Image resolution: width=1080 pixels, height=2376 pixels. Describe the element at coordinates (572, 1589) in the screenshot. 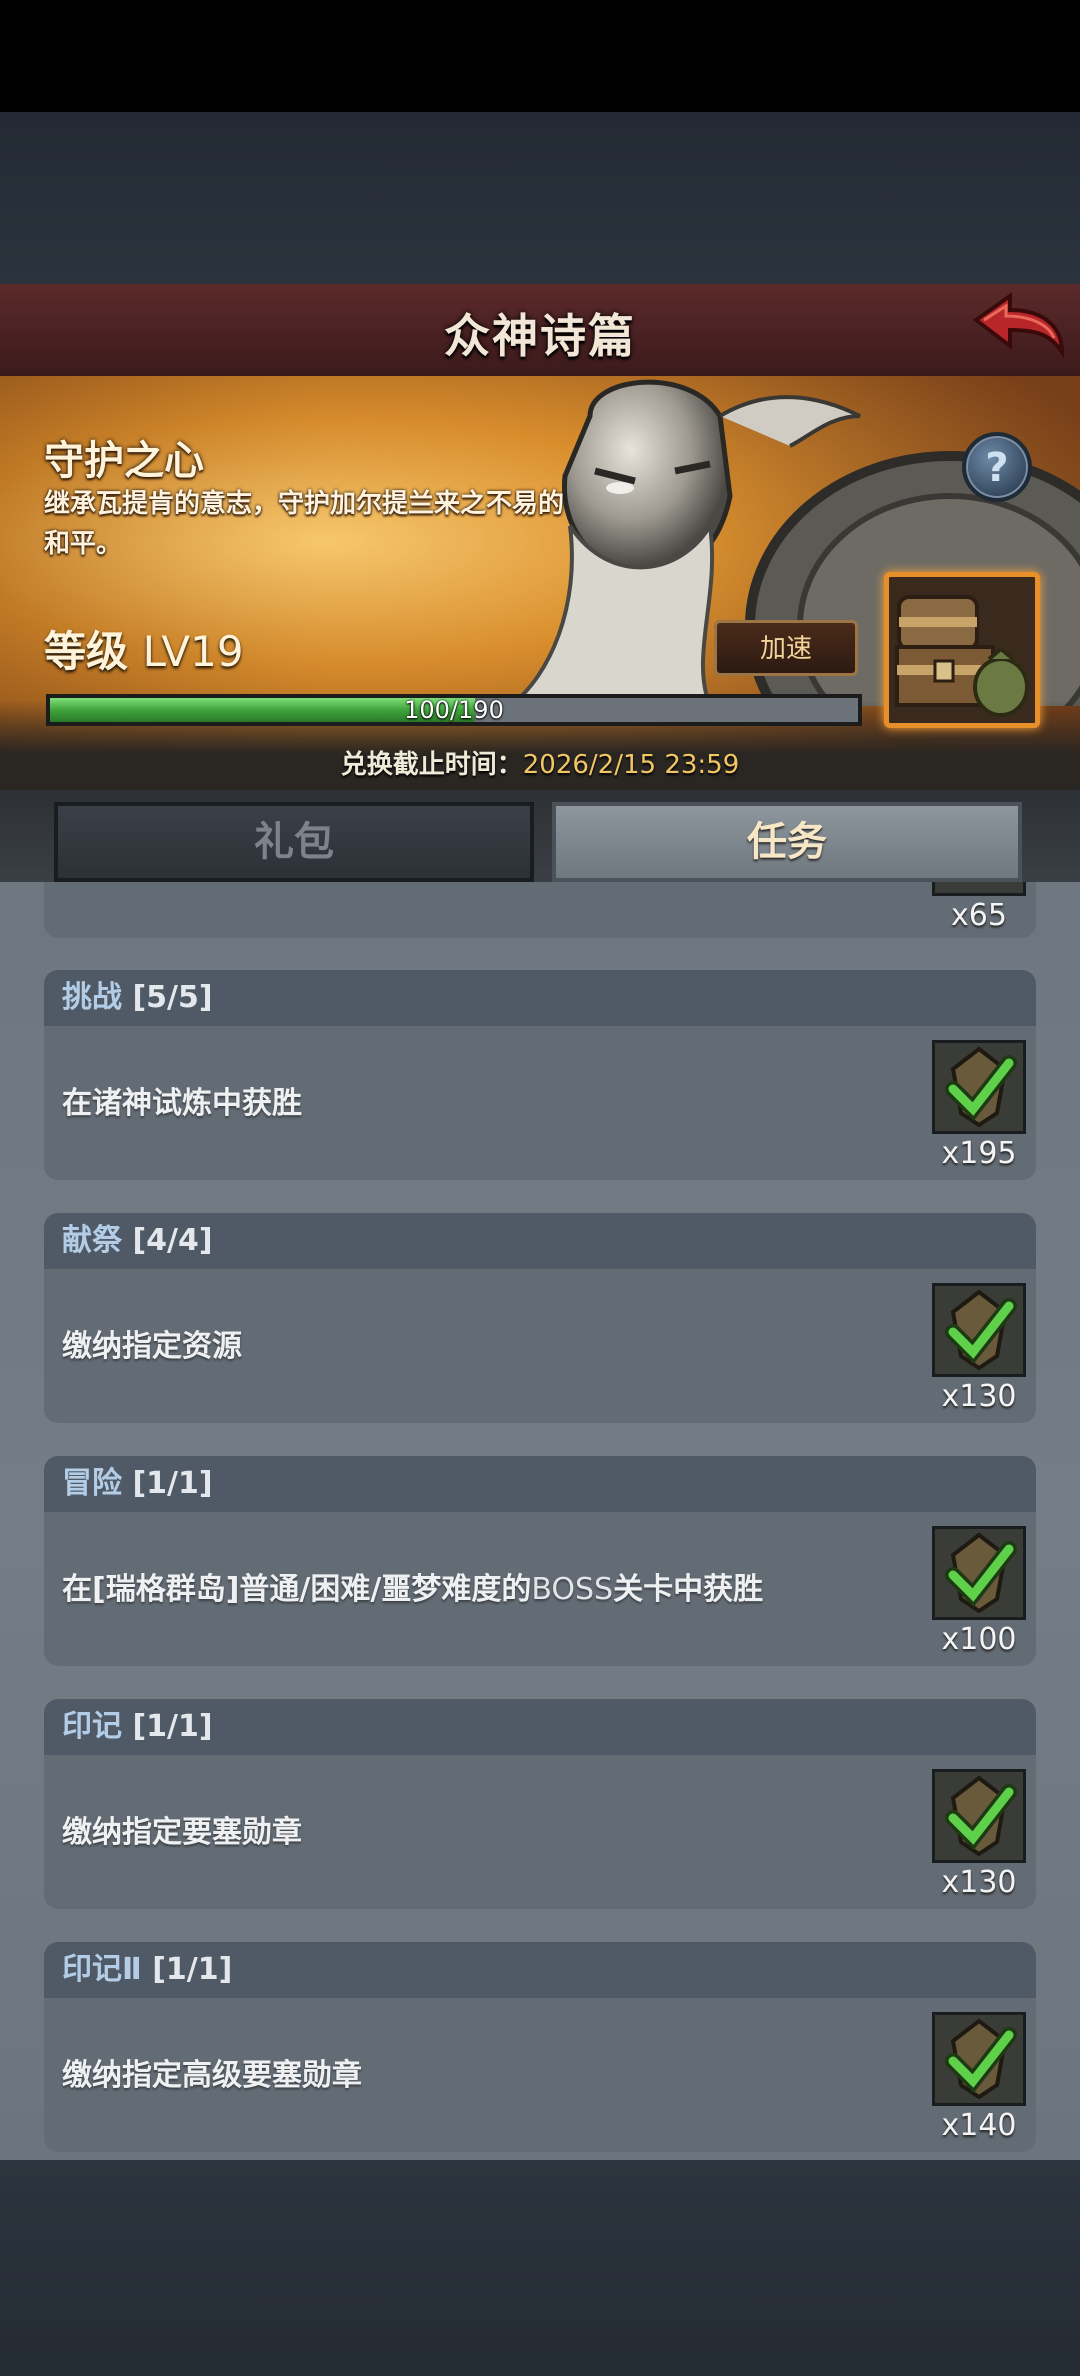

I see `task-description-highlight: BOSS` at that location.